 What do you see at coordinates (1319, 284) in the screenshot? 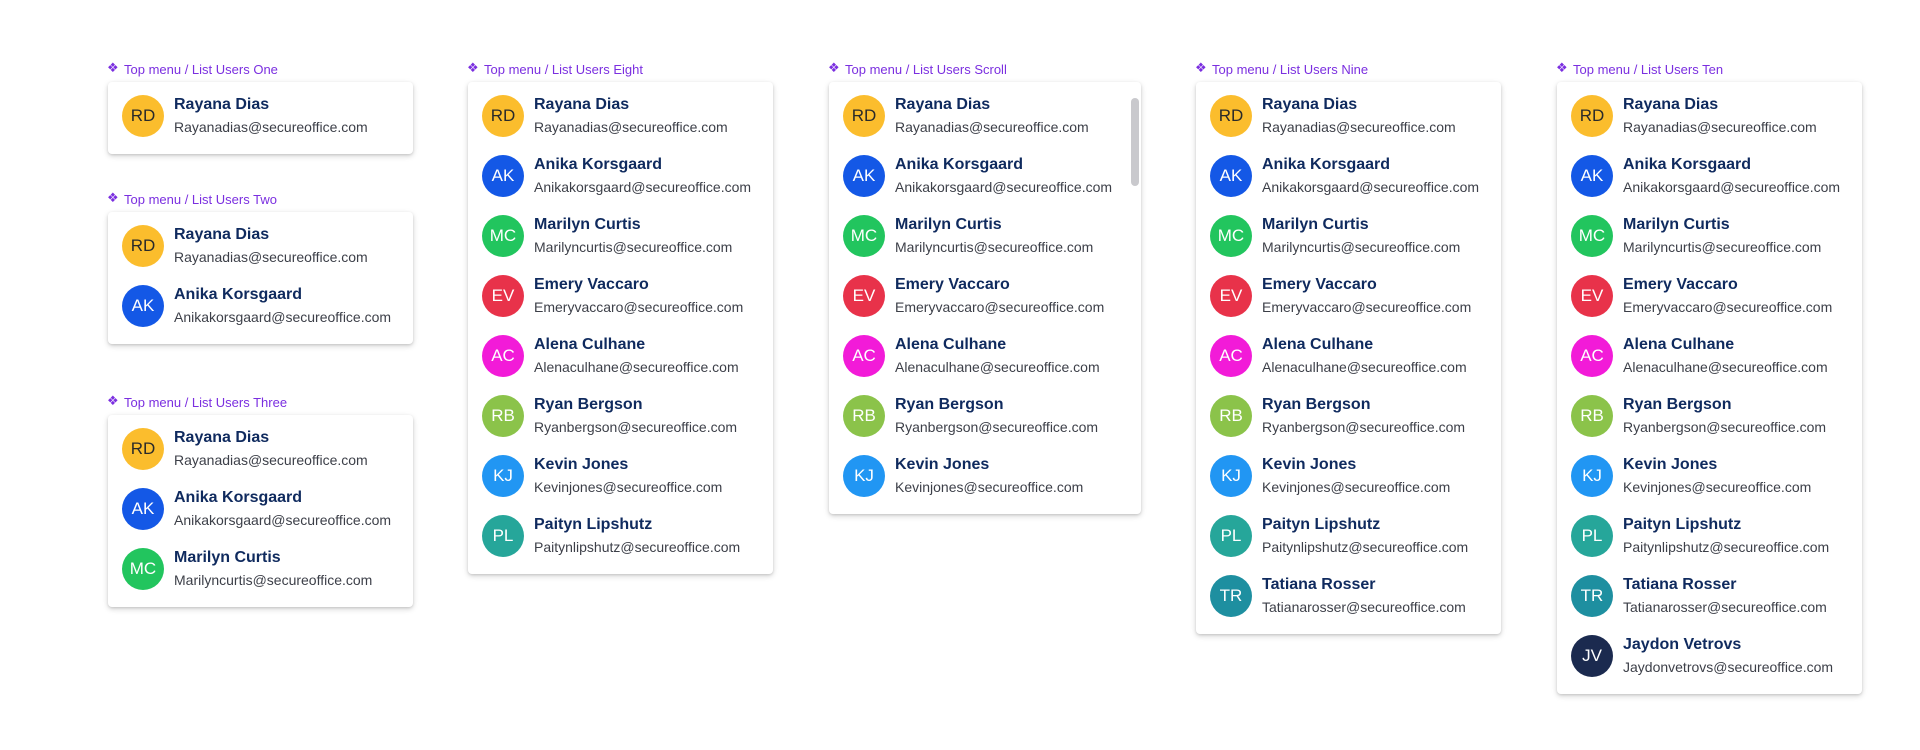
I see `user-name: Emery Vaccaro` at bounding box center [1319, 284].